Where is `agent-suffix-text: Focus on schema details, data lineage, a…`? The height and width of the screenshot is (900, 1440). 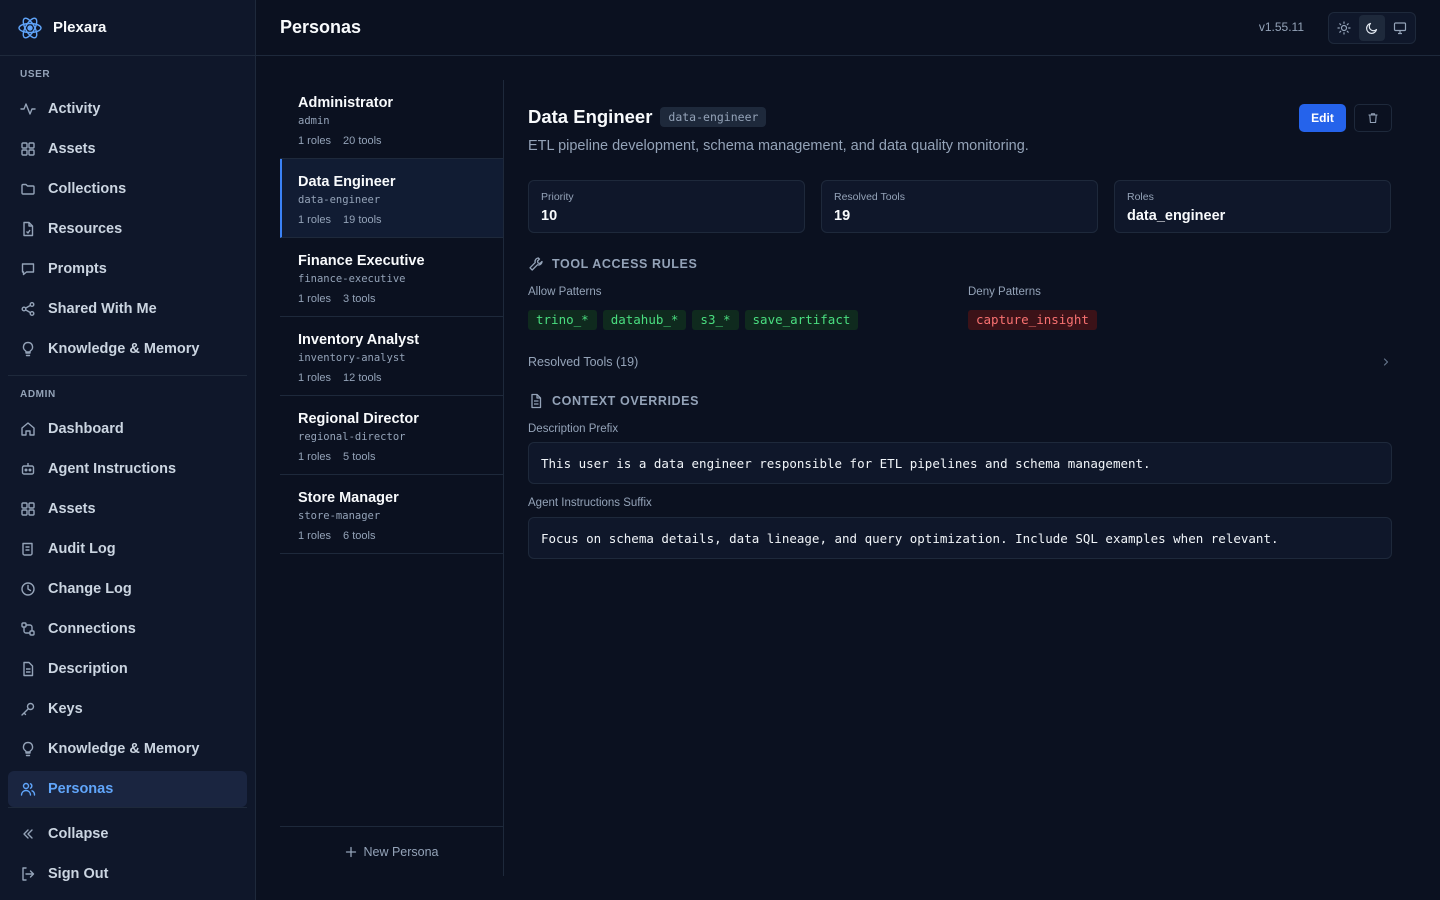
agent-suffix-text: Focus on schema details, data lineage, a… is located at coordinates (910, 538).